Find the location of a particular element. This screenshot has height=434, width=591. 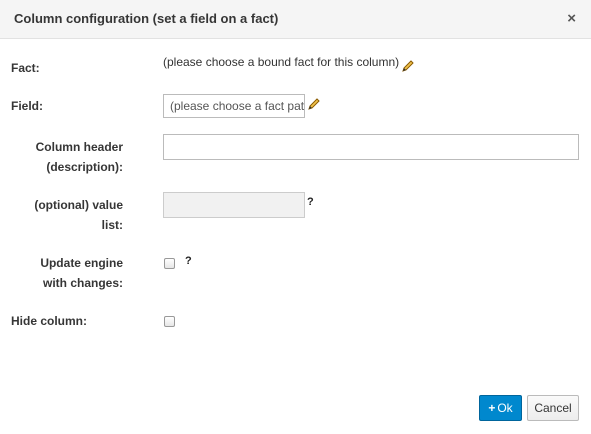

update-engine-help-icon: ? is located at coordinates (188, 261).